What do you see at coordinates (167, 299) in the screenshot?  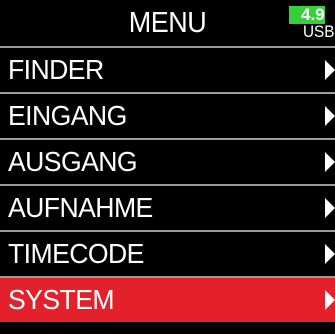 I see `menu-item-system: SYSTEM` at bounding box center [167, 299].